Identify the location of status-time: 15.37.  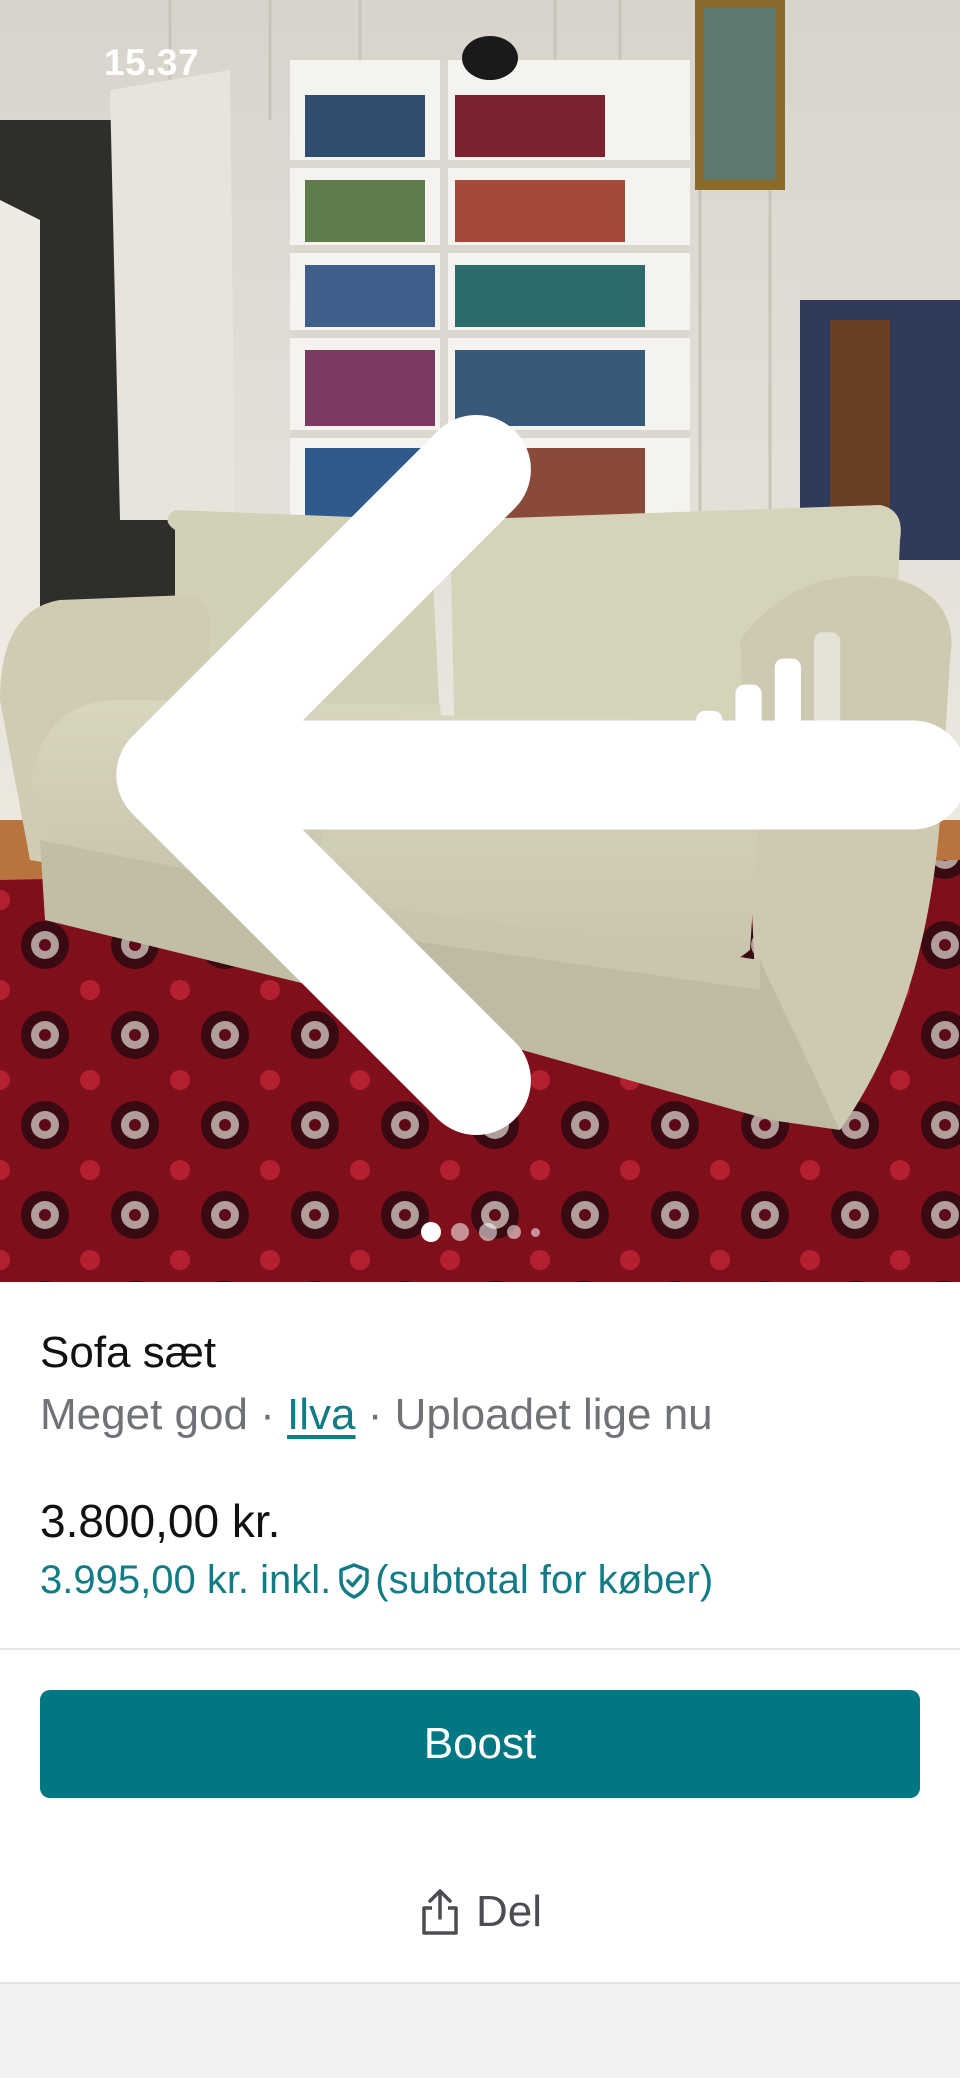
(152, 62).